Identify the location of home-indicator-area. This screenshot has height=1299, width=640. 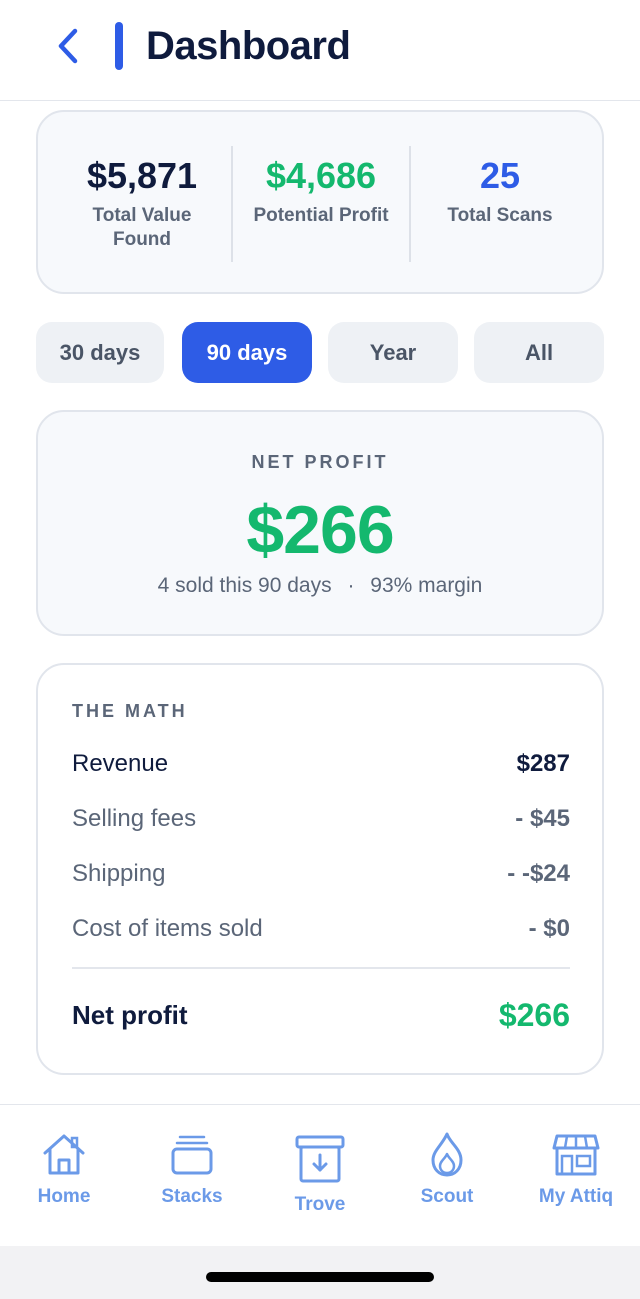
(320, 1272).